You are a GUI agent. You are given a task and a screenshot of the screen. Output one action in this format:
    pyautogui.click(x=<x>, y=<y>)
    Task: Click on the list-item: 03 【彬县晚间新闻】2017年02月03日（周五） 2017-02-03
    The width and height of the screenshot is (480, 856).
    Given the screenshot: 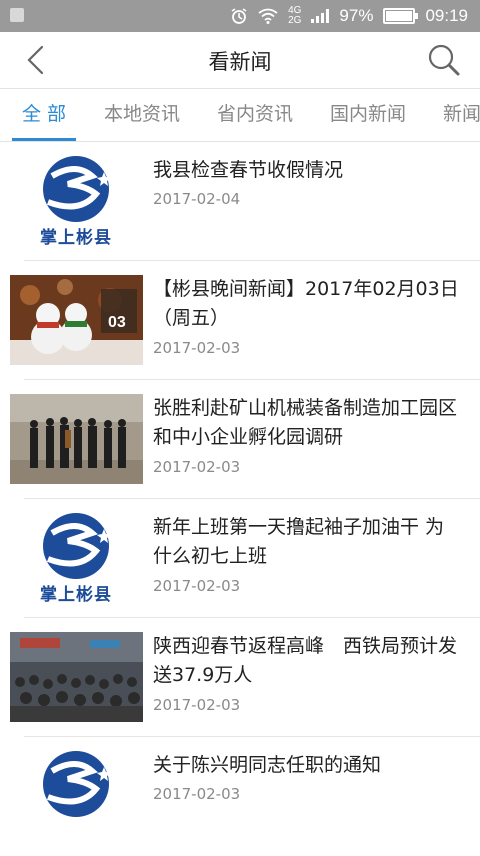 What is the action you would take?
    pyautogui.click(x=240, y=320)
    